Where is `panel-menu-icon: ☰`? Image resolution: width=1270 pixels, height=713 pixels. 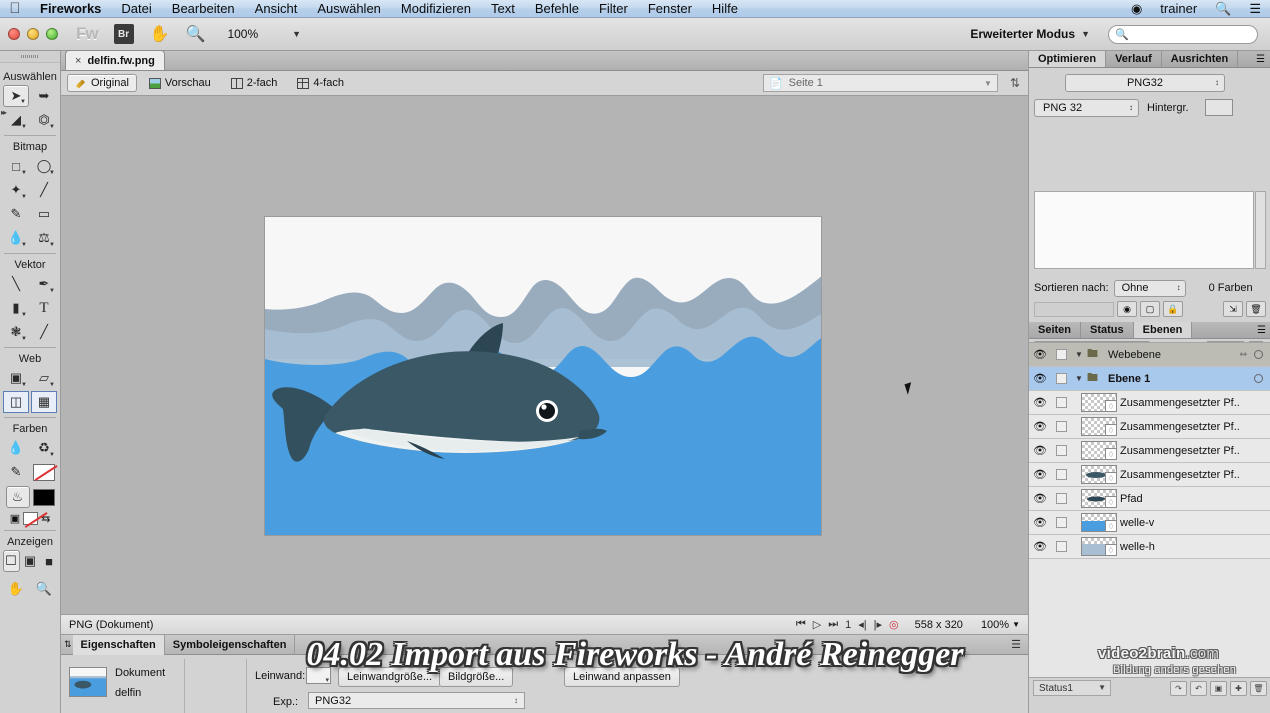
panel-menu-icon: ☰ is located at coordinates (1019, 644).